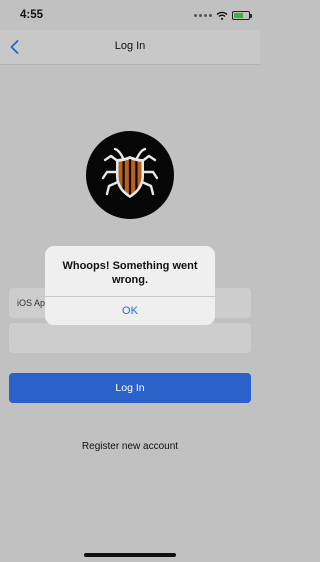 The height and width of the screenshot is (562, 320). I want to click on alert-ok-button: OK, so click(130, 311).